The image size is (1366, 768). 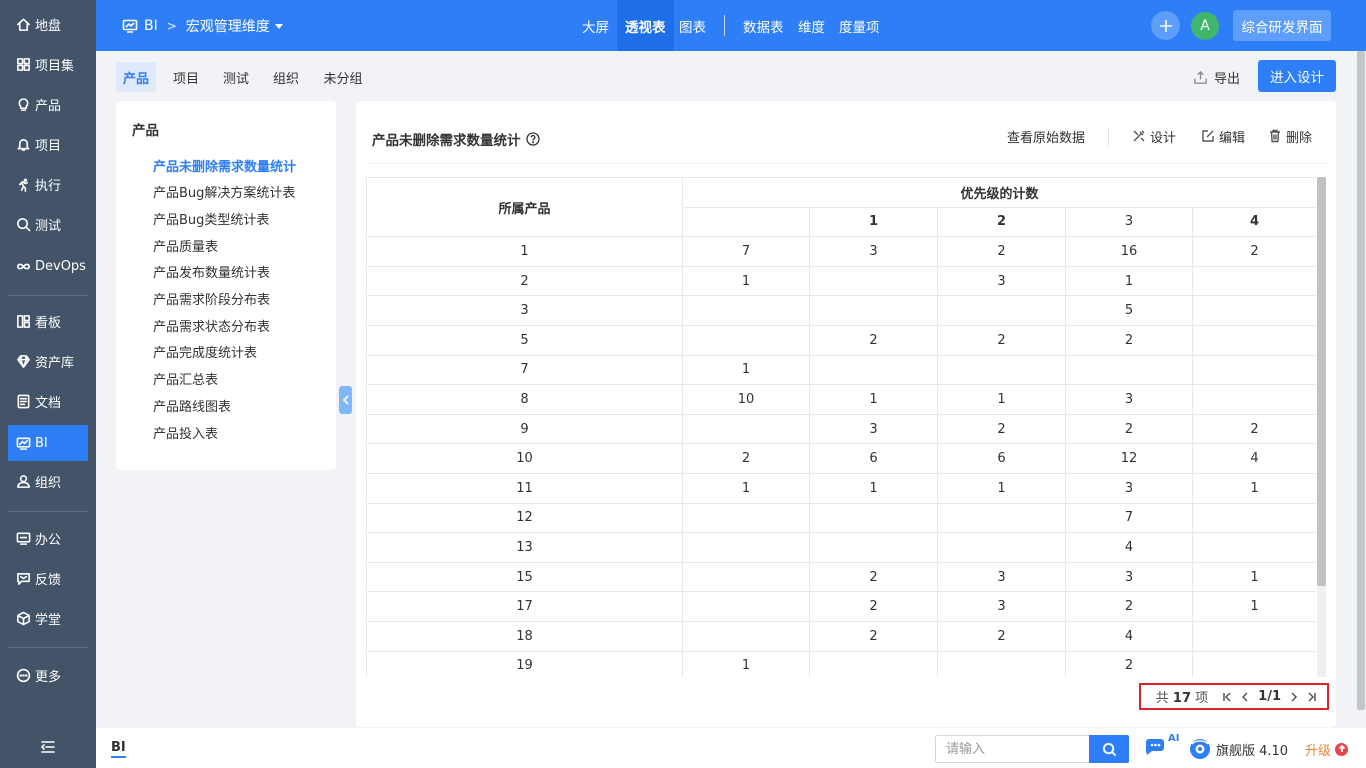 I want to click on more-icon, so click(x=23, y=675).